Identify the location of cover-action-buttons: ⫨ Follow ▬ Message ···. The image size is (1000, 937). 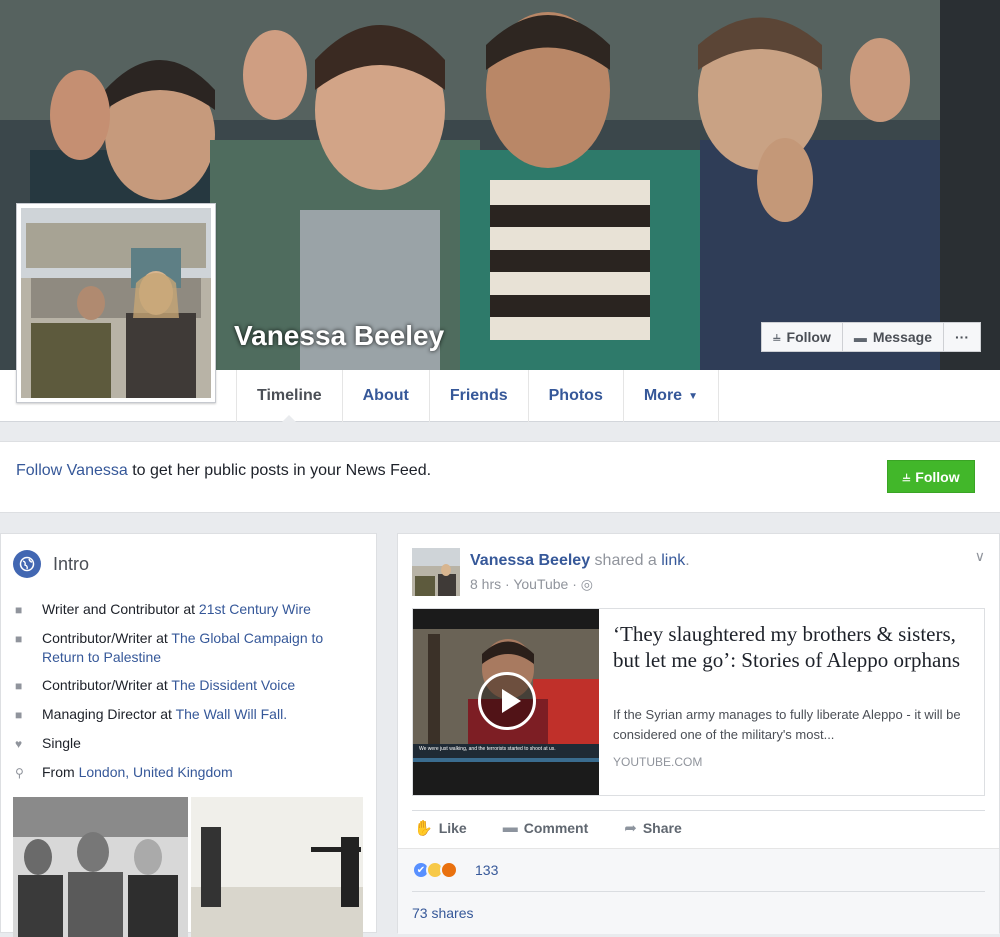
(871, 337).